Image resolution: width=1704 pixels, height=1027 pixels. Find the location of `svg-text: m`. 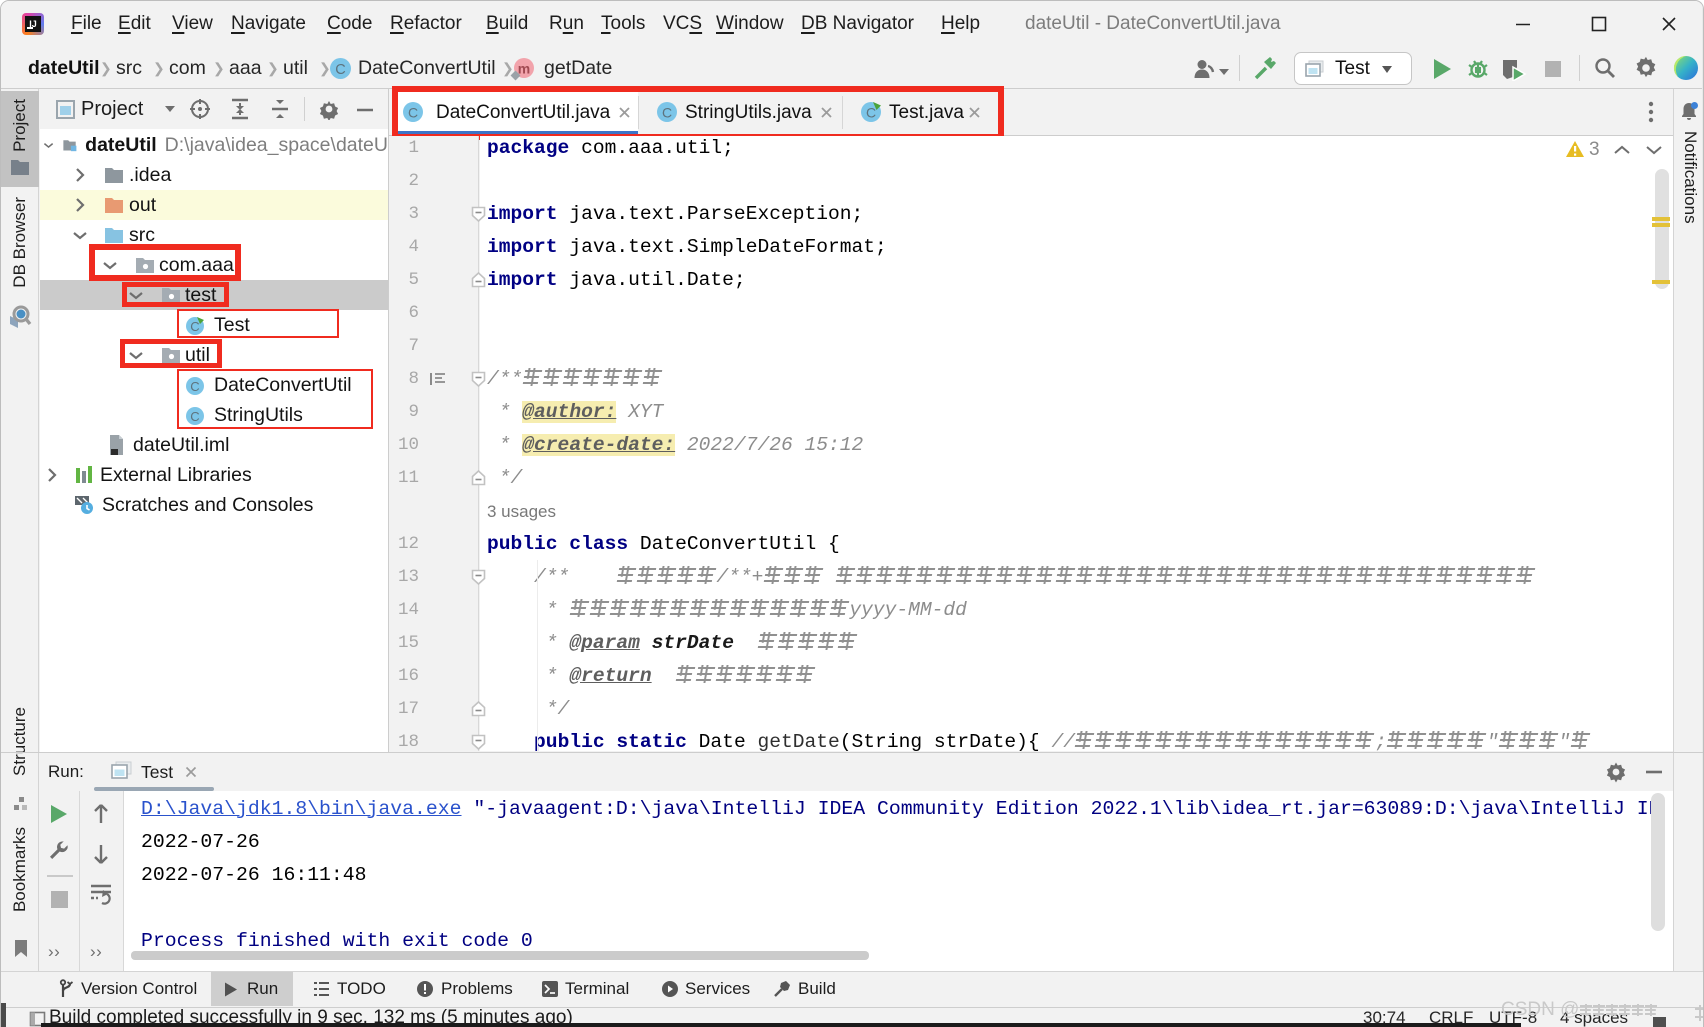

svg-text: m is located at coordinates (524, 69).